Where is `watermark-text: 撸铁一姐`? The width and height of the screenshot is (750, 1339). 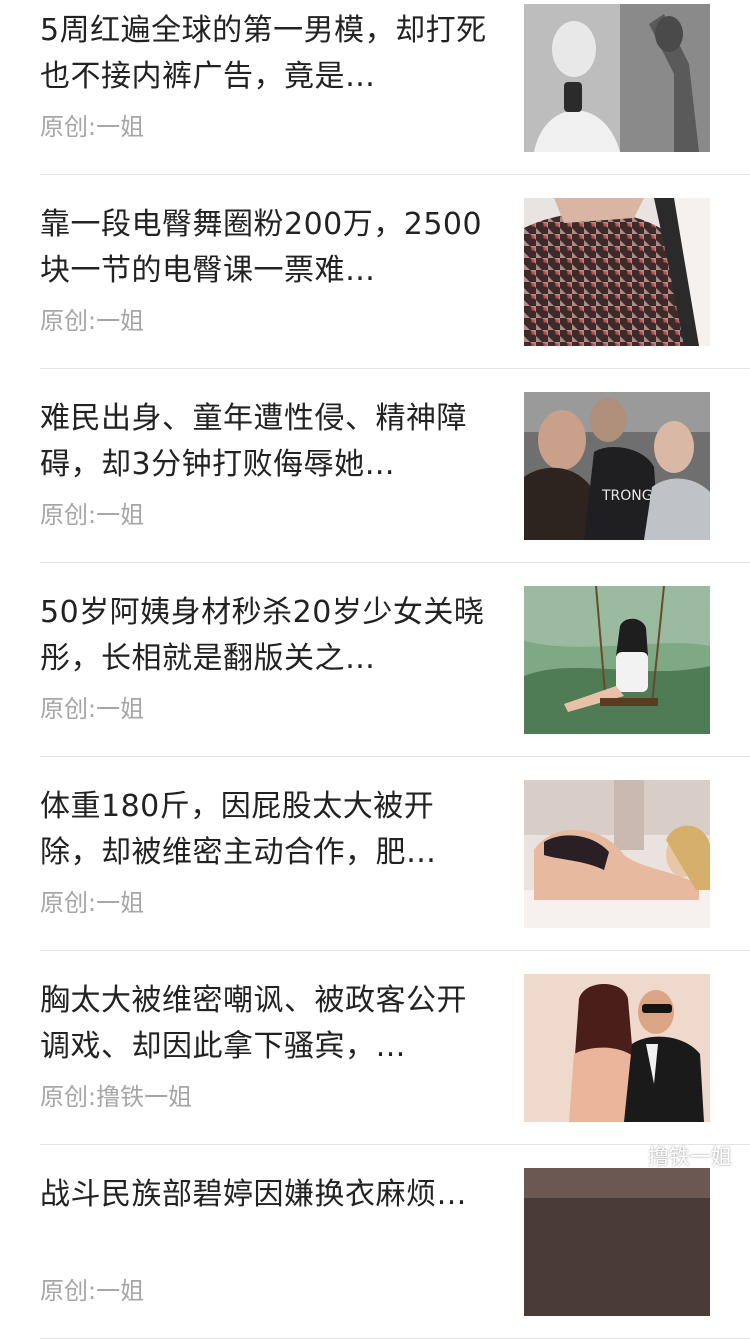 watermark-text: 撸铁一姐 is located at coordinates (690, 1157).